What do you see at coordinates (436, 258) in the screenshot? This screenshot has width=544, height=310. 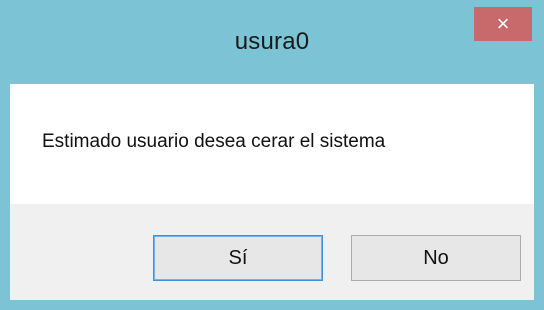 I see `no-button: No` at bounding box center [436, 258].